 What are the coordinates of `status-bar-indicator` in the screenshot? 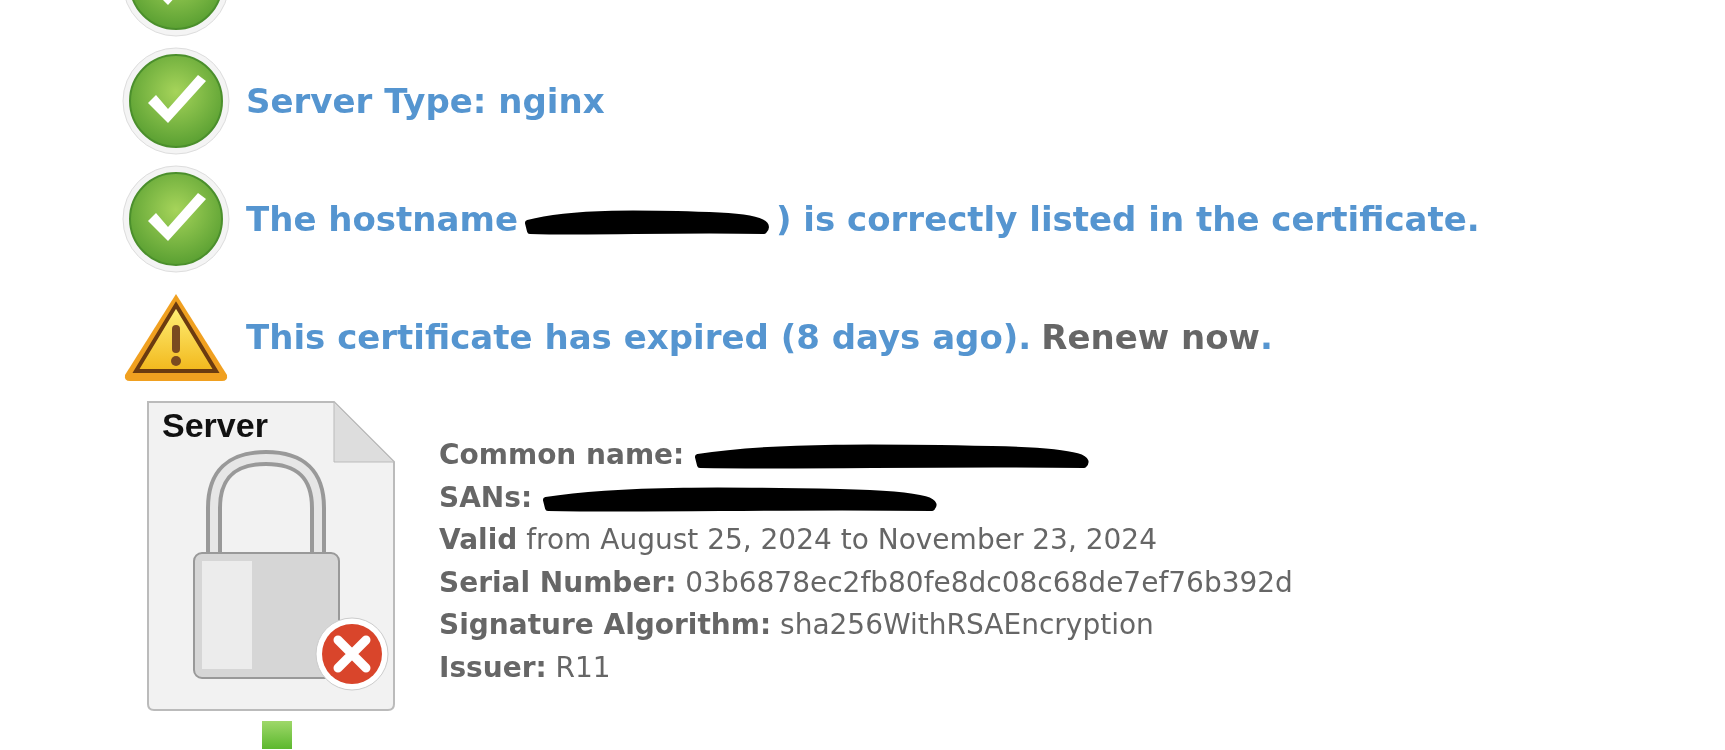 It's located at (277, 735).